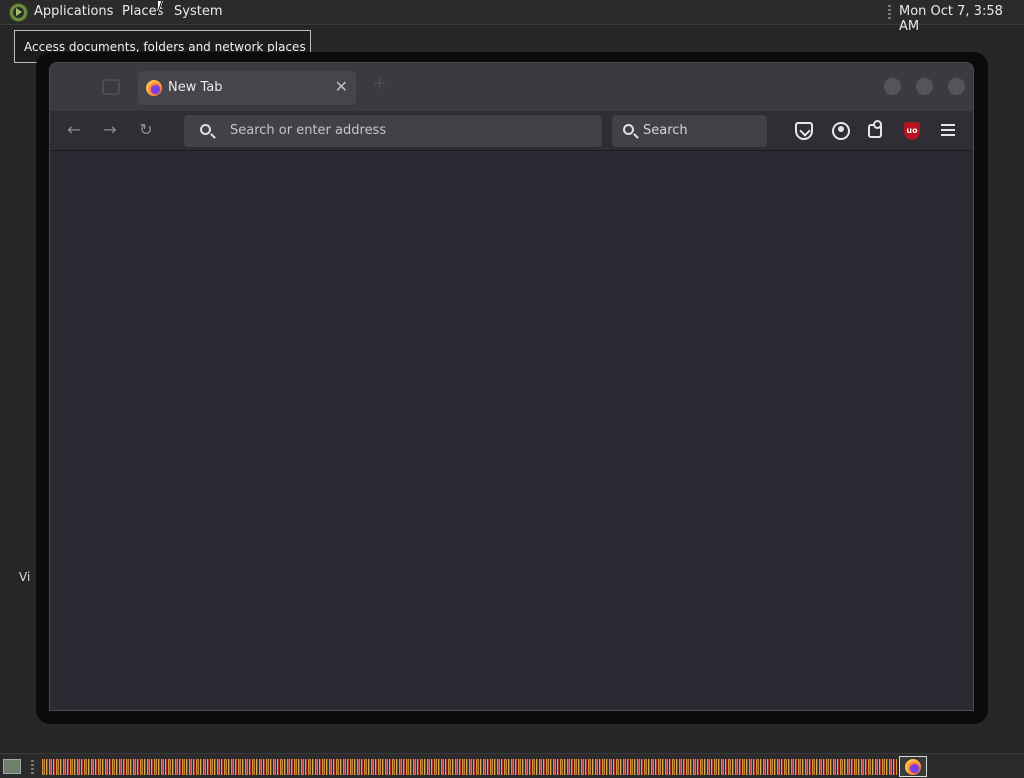 The width and height of the screenshot is (1024, 778). I want to click on maximize-button, so click(924, 86).